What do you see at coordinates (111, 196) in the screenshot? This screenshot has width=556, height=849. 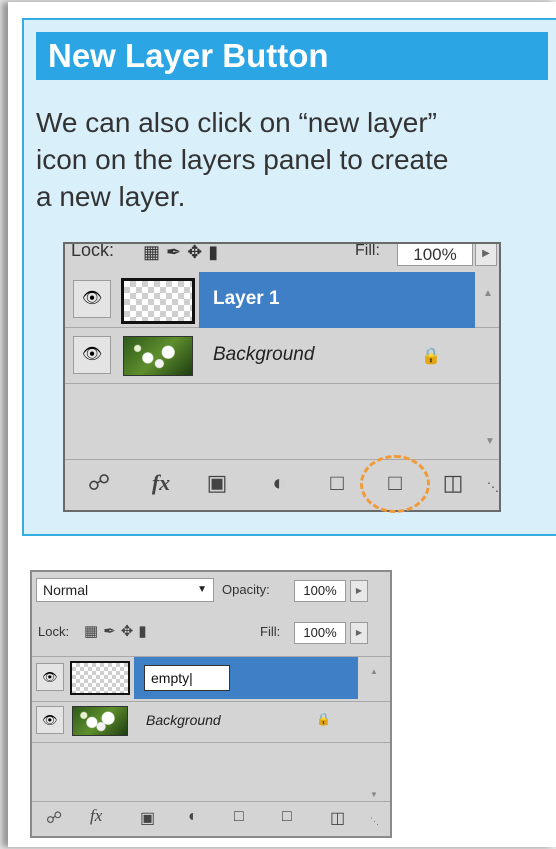 I see `card-body-line: a new layer.` at bounding box center [111, 196].